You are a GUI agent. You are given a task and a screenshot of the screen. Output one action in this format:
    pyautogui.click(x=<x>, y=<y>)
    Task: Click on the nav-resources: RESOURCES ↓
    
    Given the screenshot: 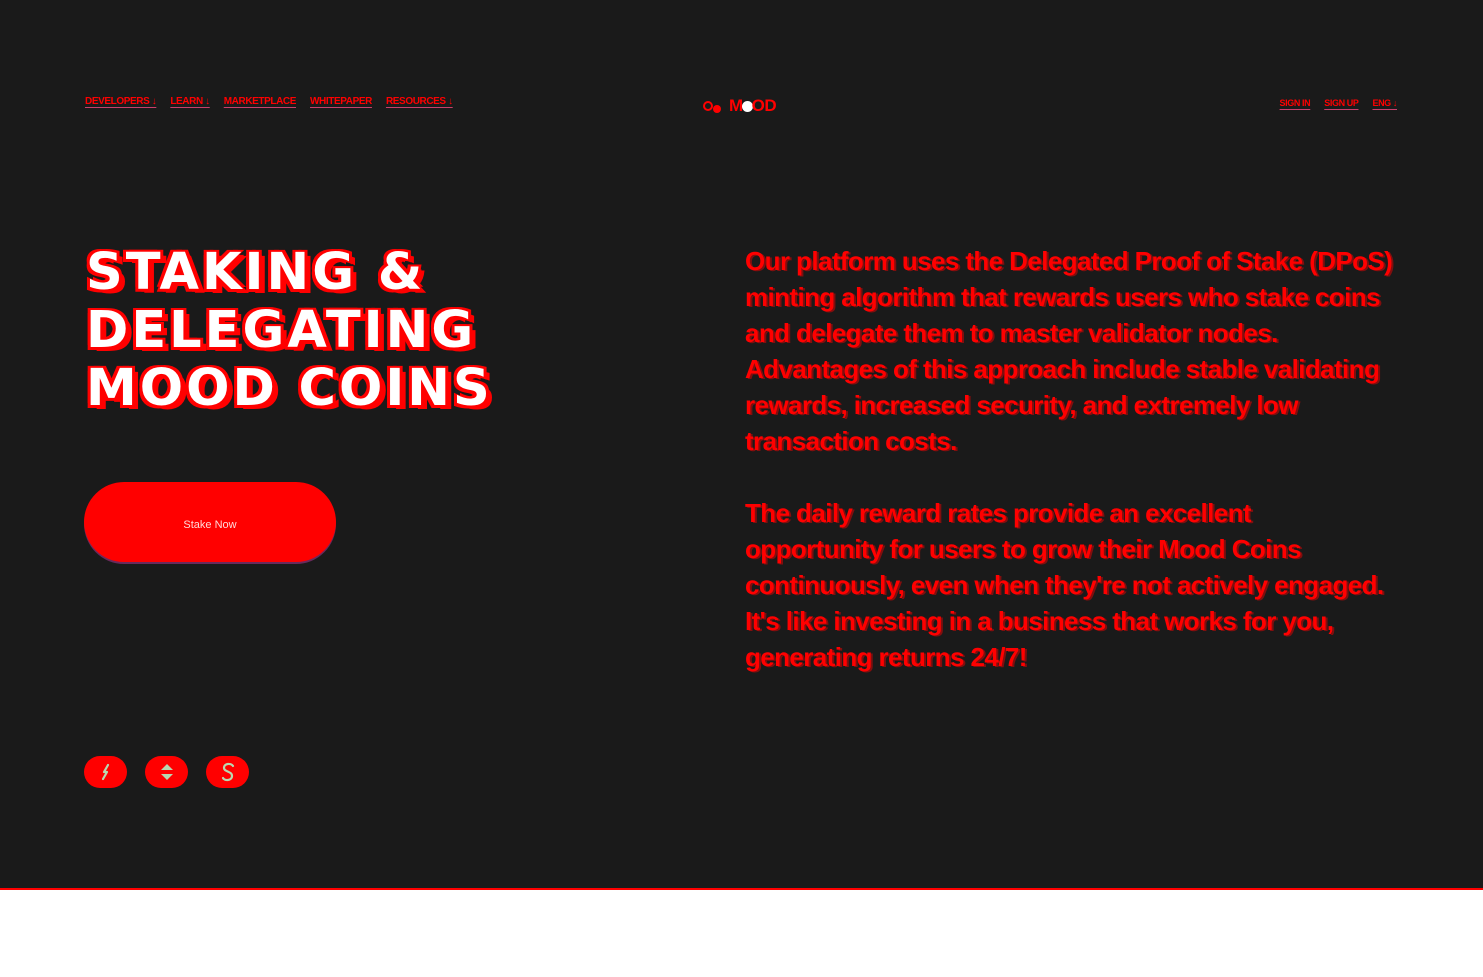 What is the action you would take?
    pyautogui.click(x=419, y=101)
    